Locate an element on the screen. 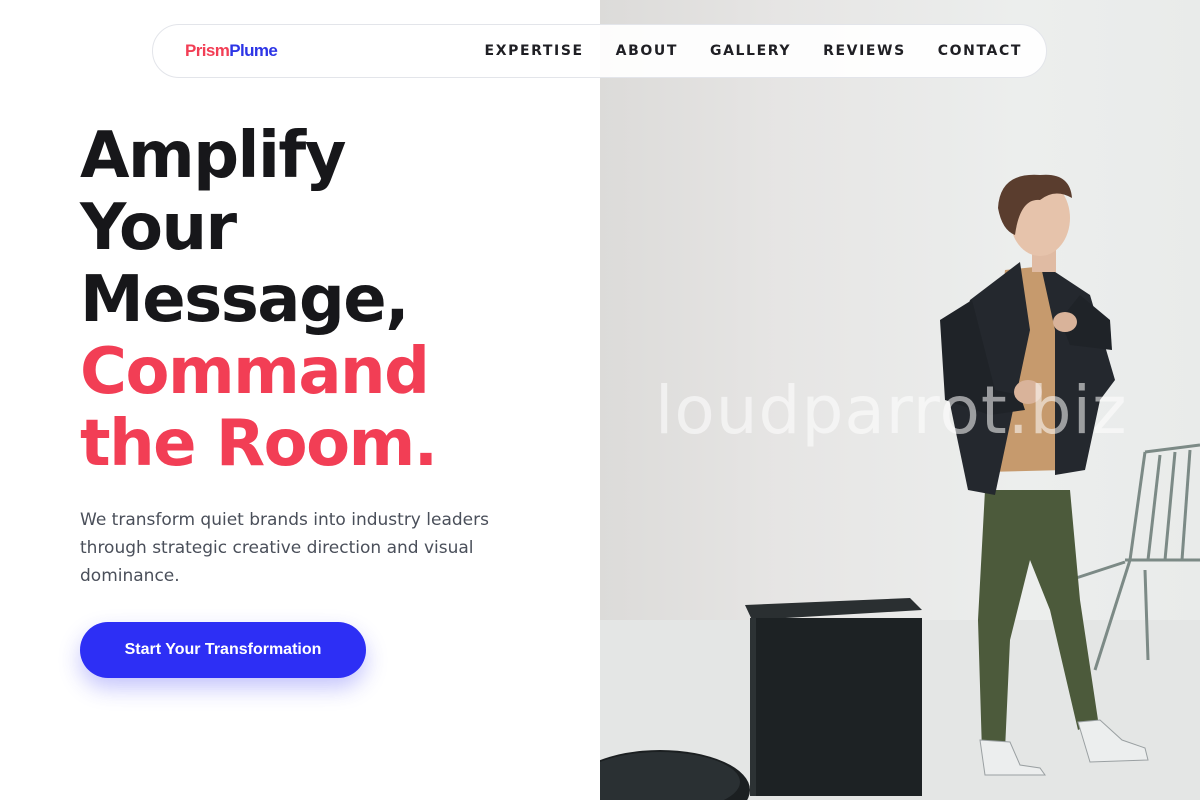 This screenshot has height=800, width=1200. brand-logo: PrismPlume is located at coordinates (231, 51).